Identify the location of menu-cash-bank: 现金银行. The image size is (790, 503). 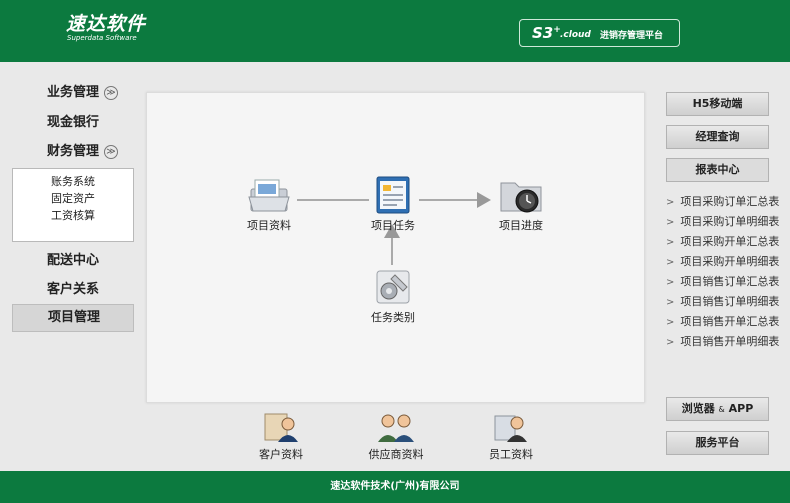
(73, 123).